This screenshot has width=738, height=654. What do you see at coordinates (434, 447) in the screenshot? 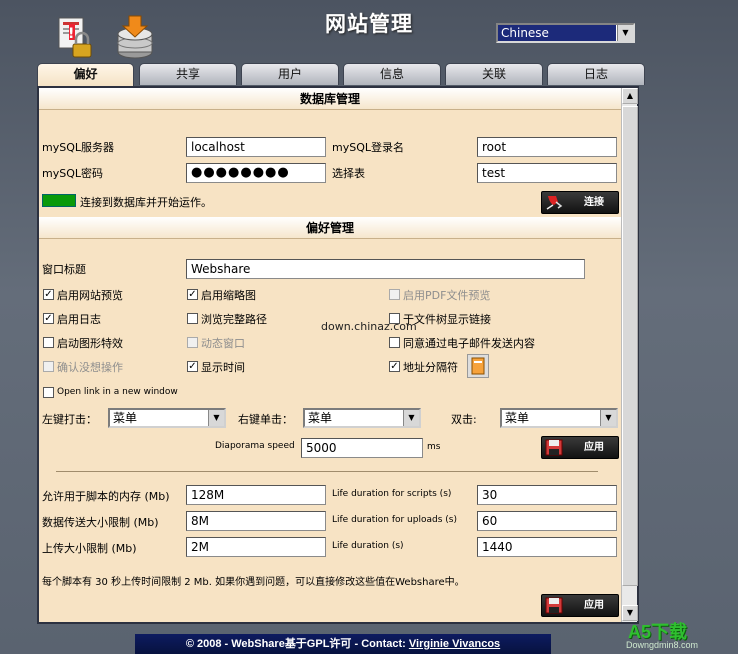
I see `diaporama-unit: ms` at bounding box center [434, 447].